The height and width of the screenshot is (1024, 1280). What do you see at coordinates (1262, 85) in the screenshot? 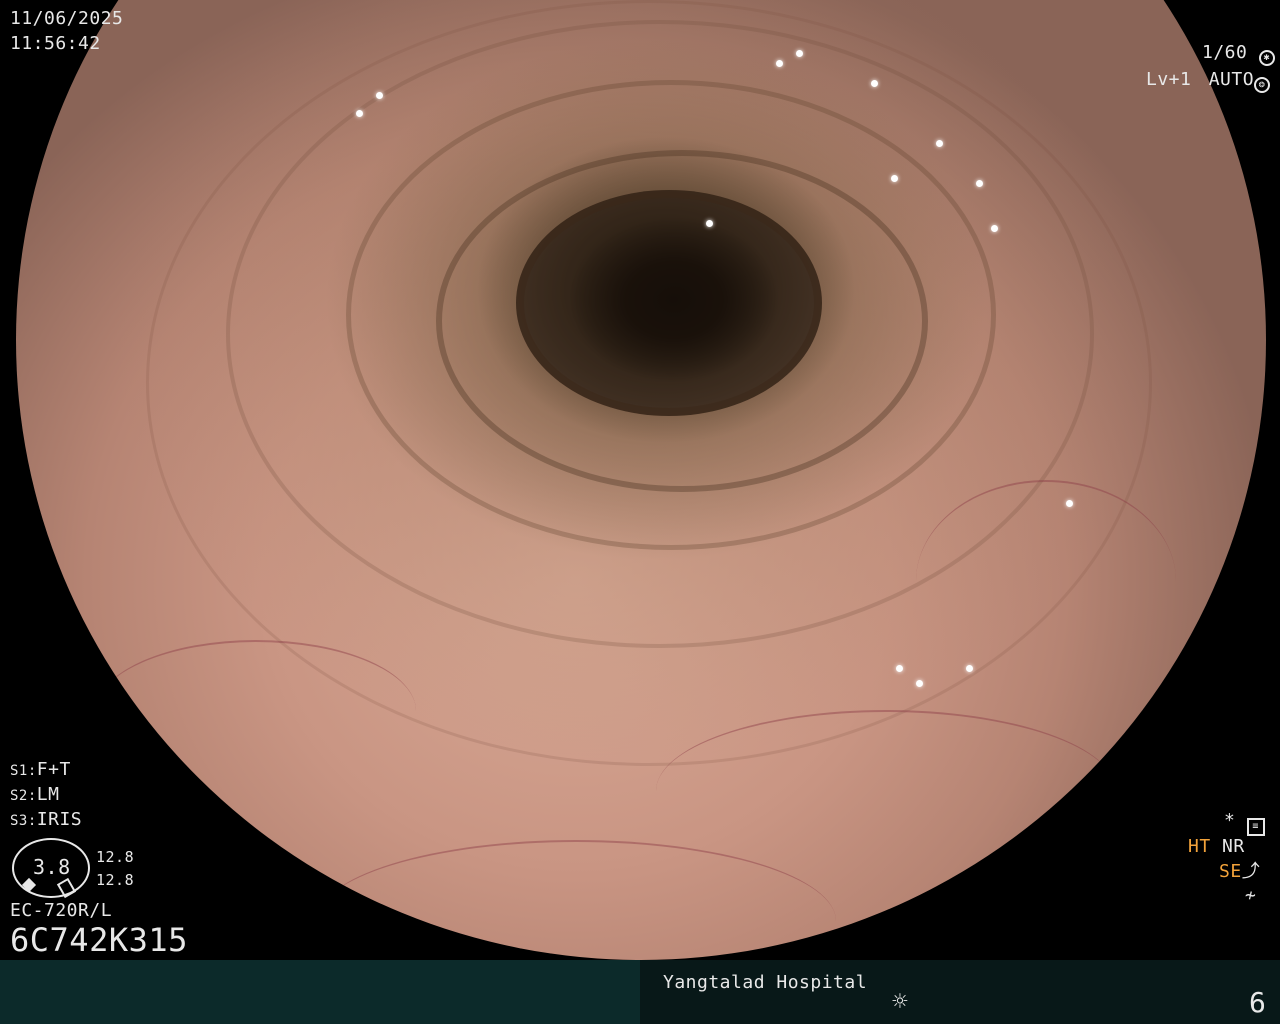
I see `iris-icon: ❂` at bounding box center [1262, 85].